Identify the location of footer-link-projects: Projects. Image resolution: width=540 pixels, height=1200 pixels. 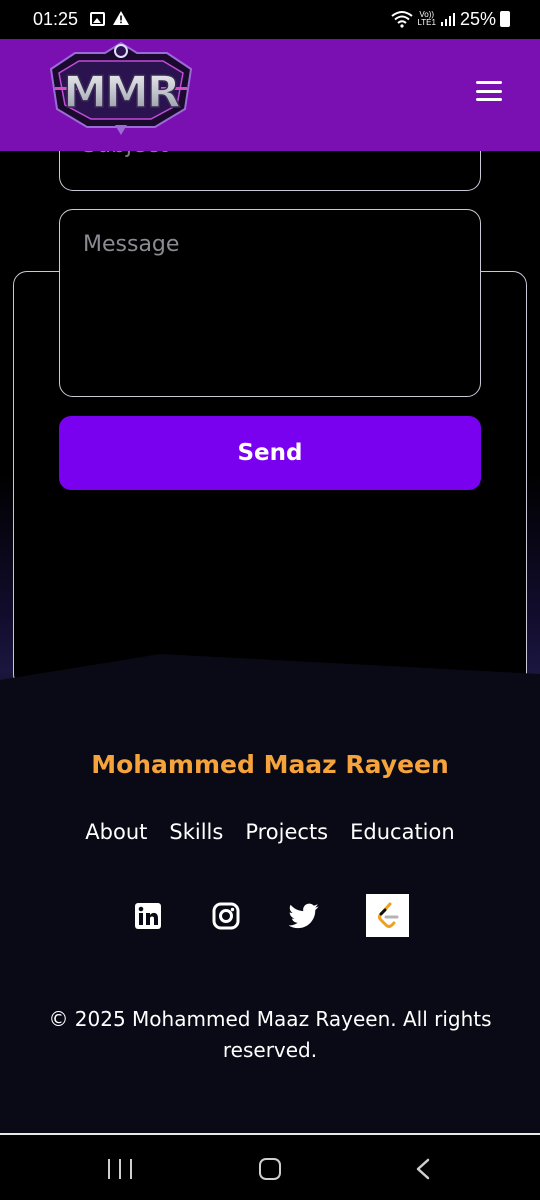
(286, 832).